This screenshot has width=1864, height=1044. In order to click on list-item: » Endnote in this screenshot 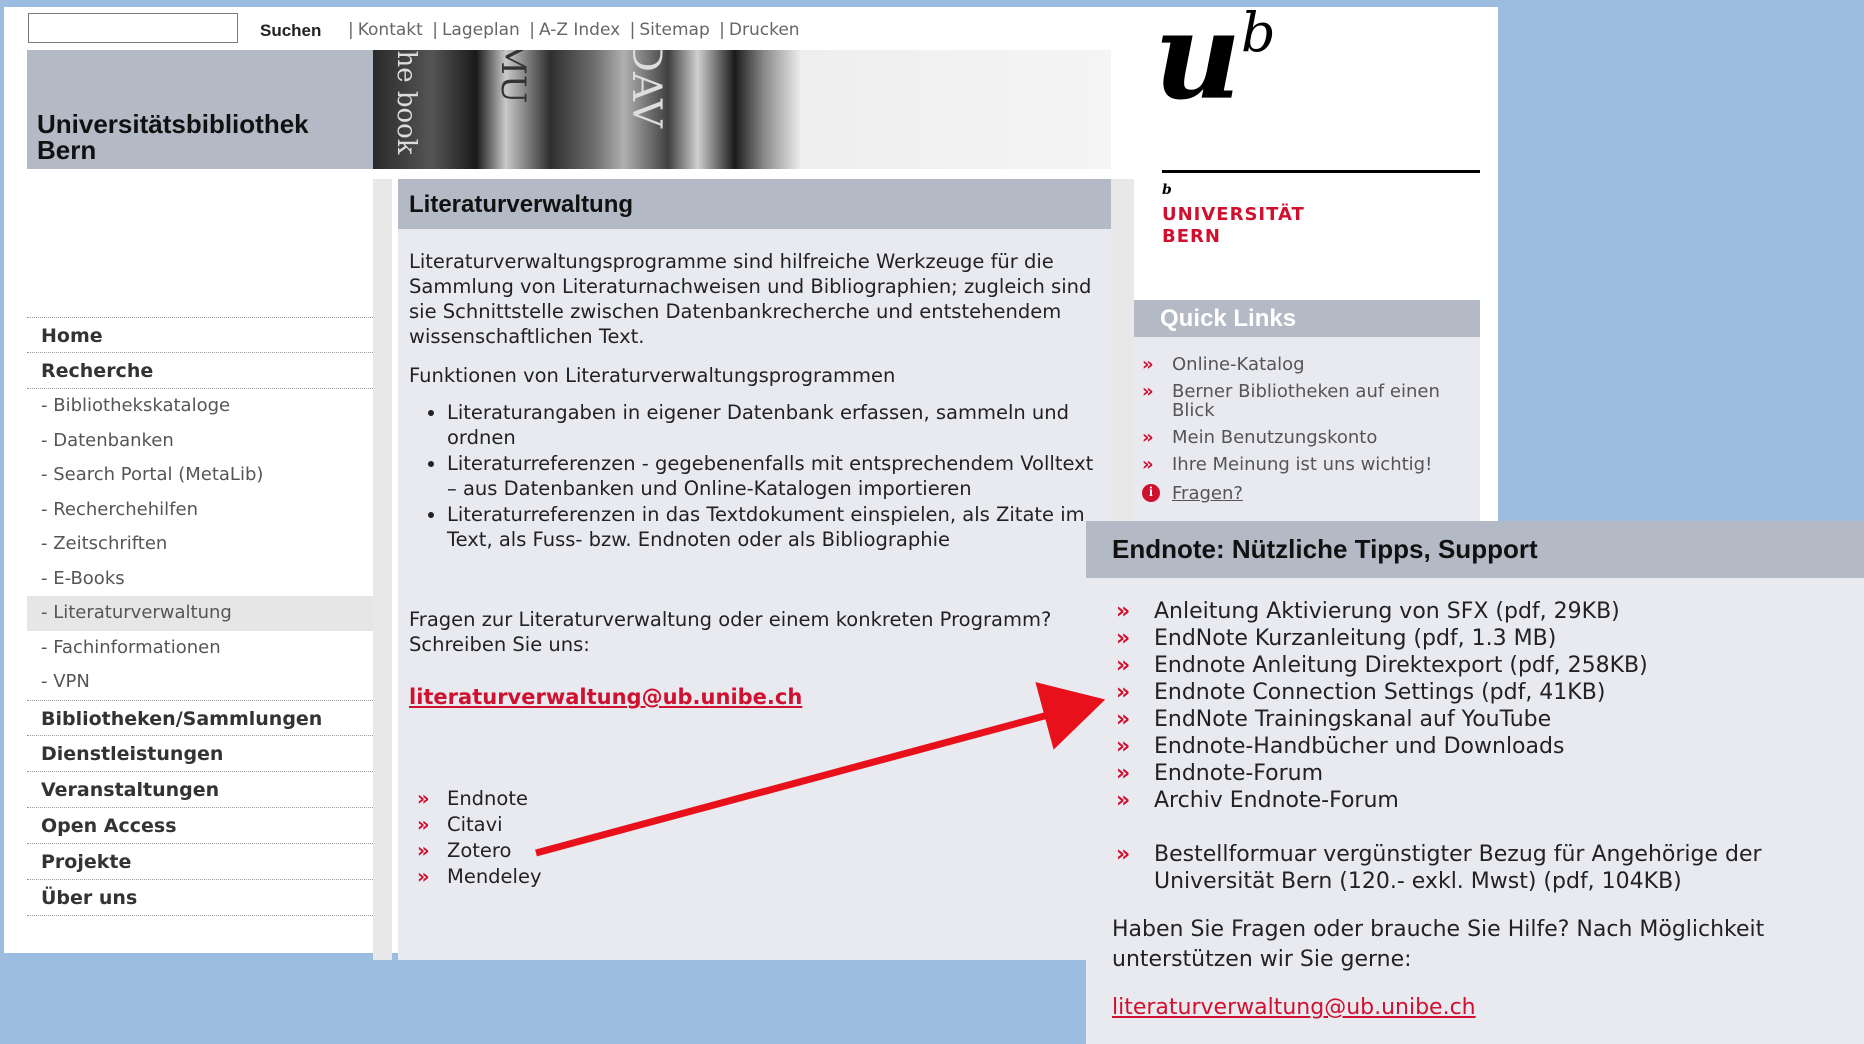, I will do `click(754, 798)`.